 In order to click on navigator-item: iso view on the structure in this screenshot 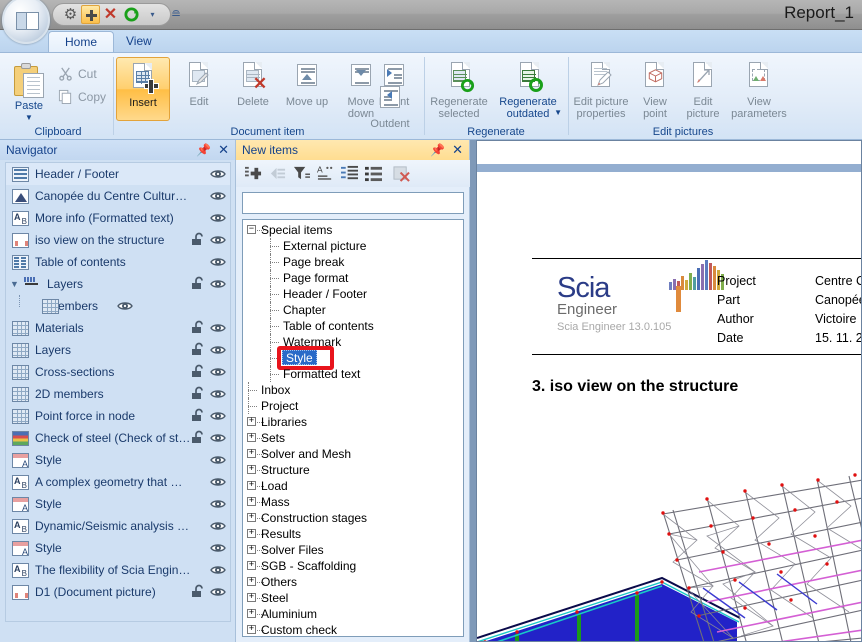, I will do `click(118, 240)`.